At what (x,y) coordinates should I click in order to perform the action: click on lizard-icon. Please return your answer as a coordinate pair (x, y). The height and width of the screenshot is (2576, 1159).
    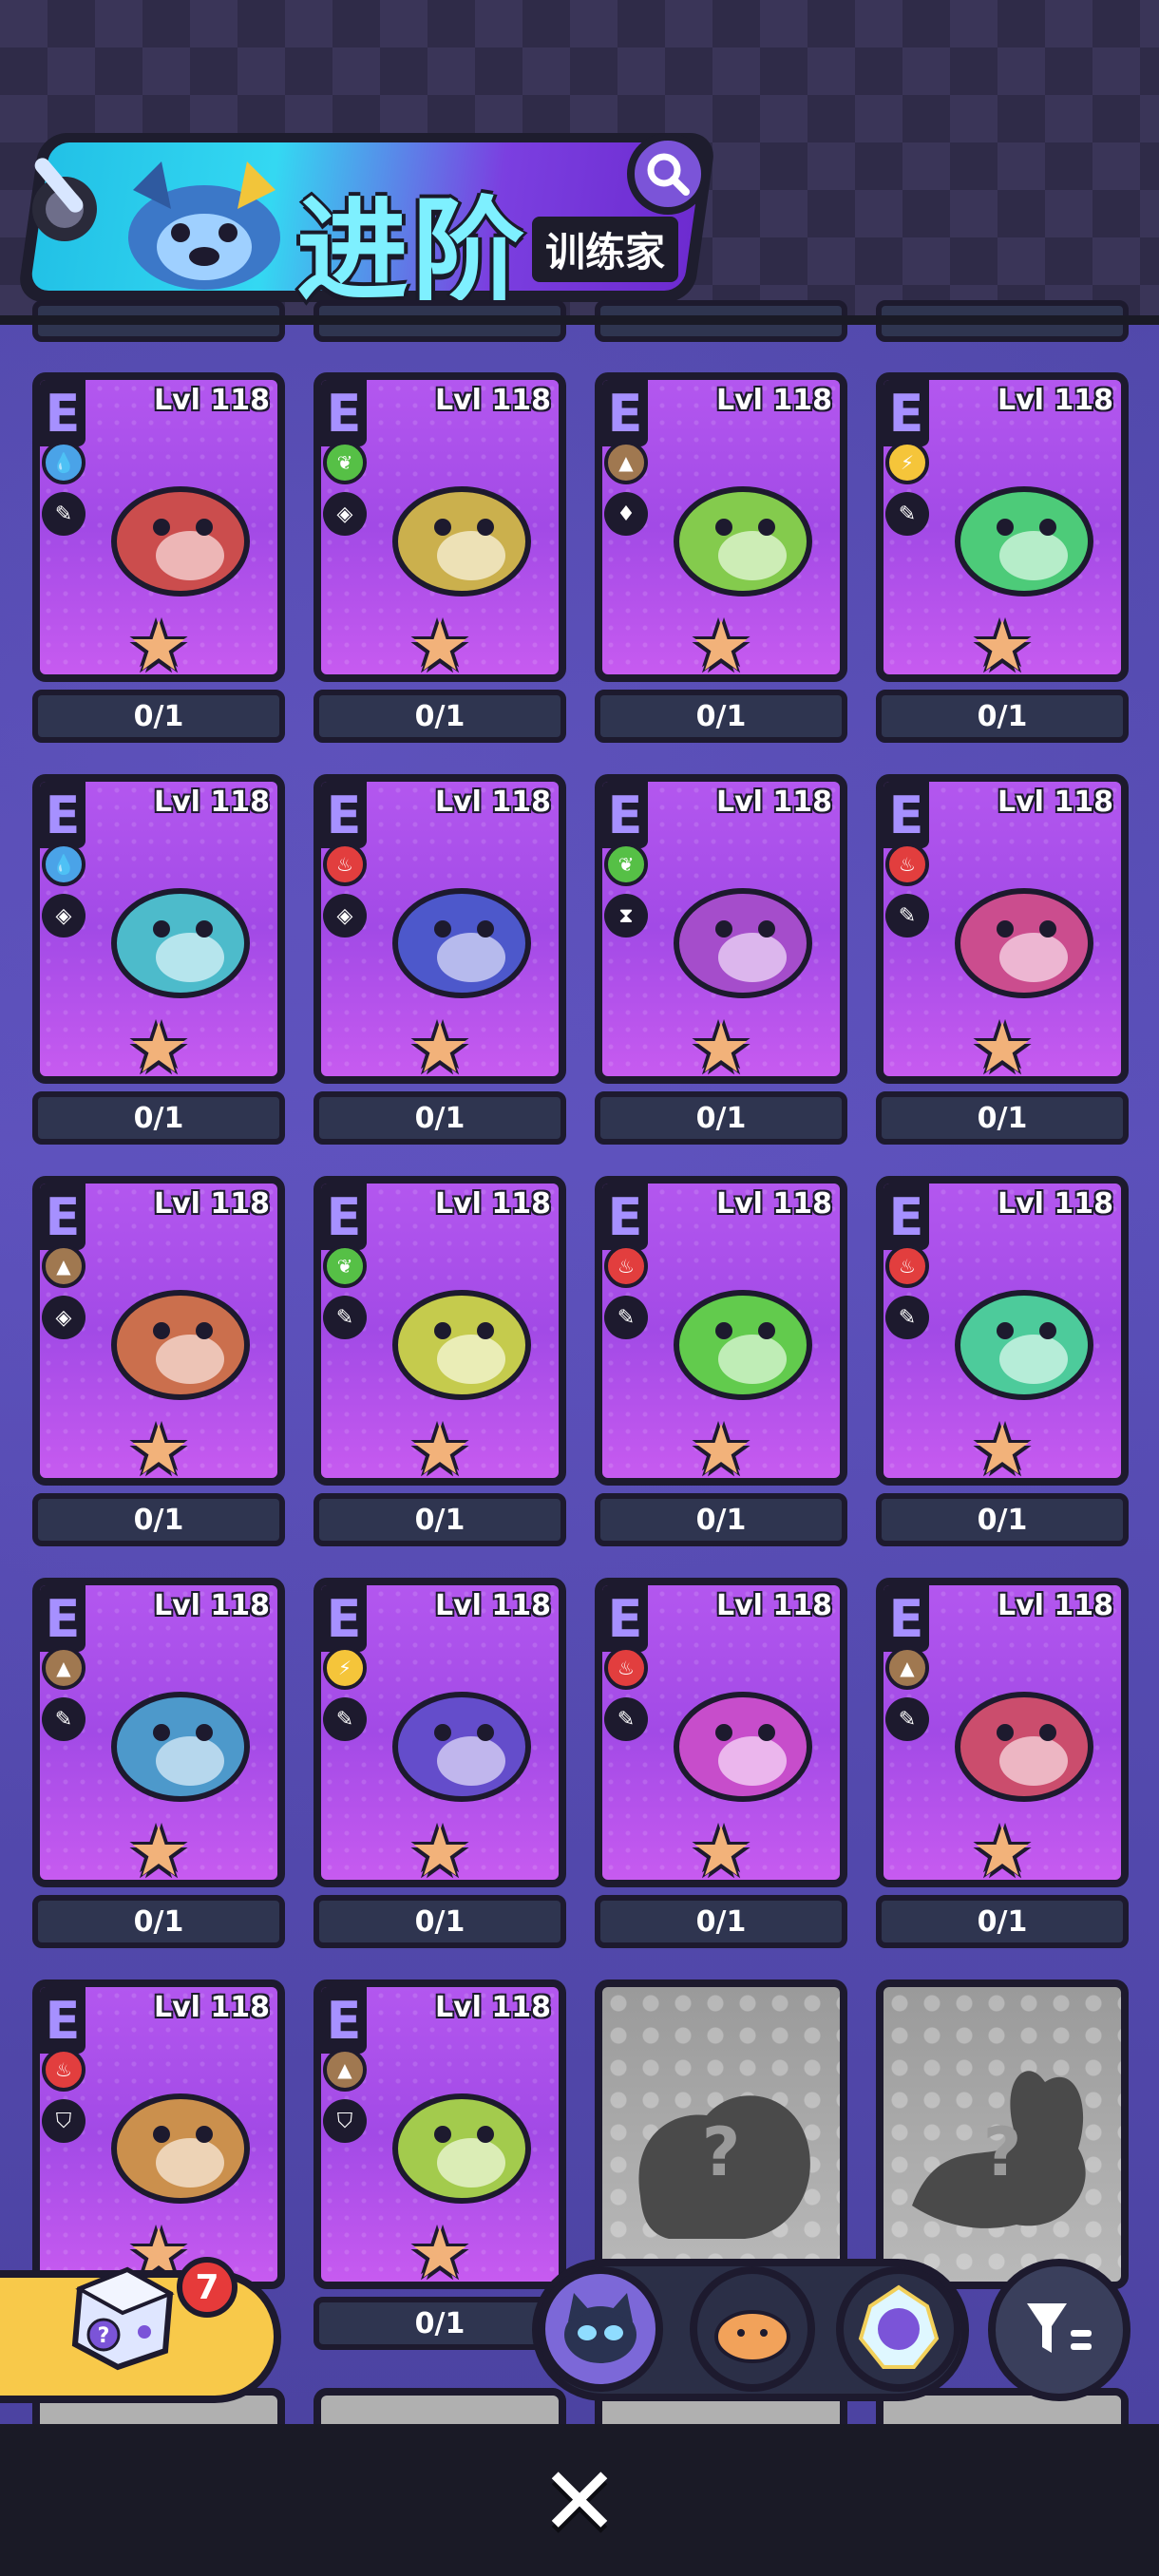
    Looking at the image, I should click on (743, 1747).